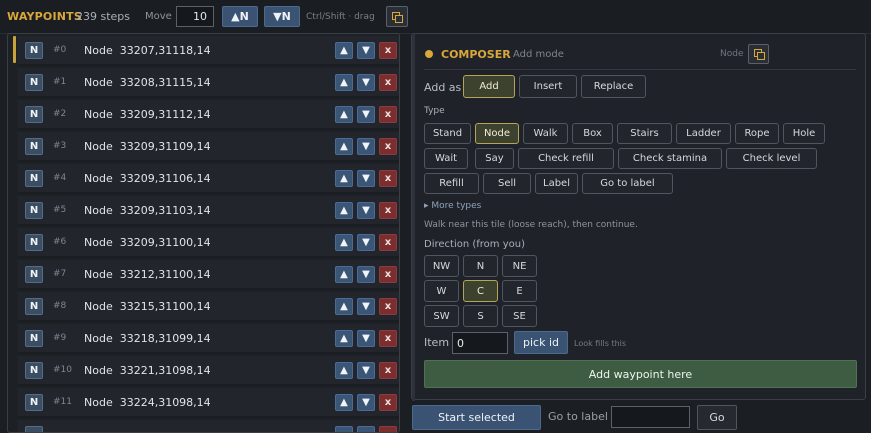  Describe the element at coordinates (34, 429) in the screenshot. I see `node-type-badge` at that location.